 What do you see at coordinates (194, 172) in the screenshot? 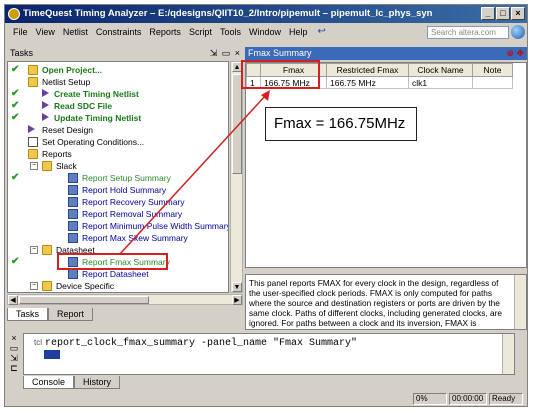
I see `annotation-arrow` at bounding box center [194, 172].